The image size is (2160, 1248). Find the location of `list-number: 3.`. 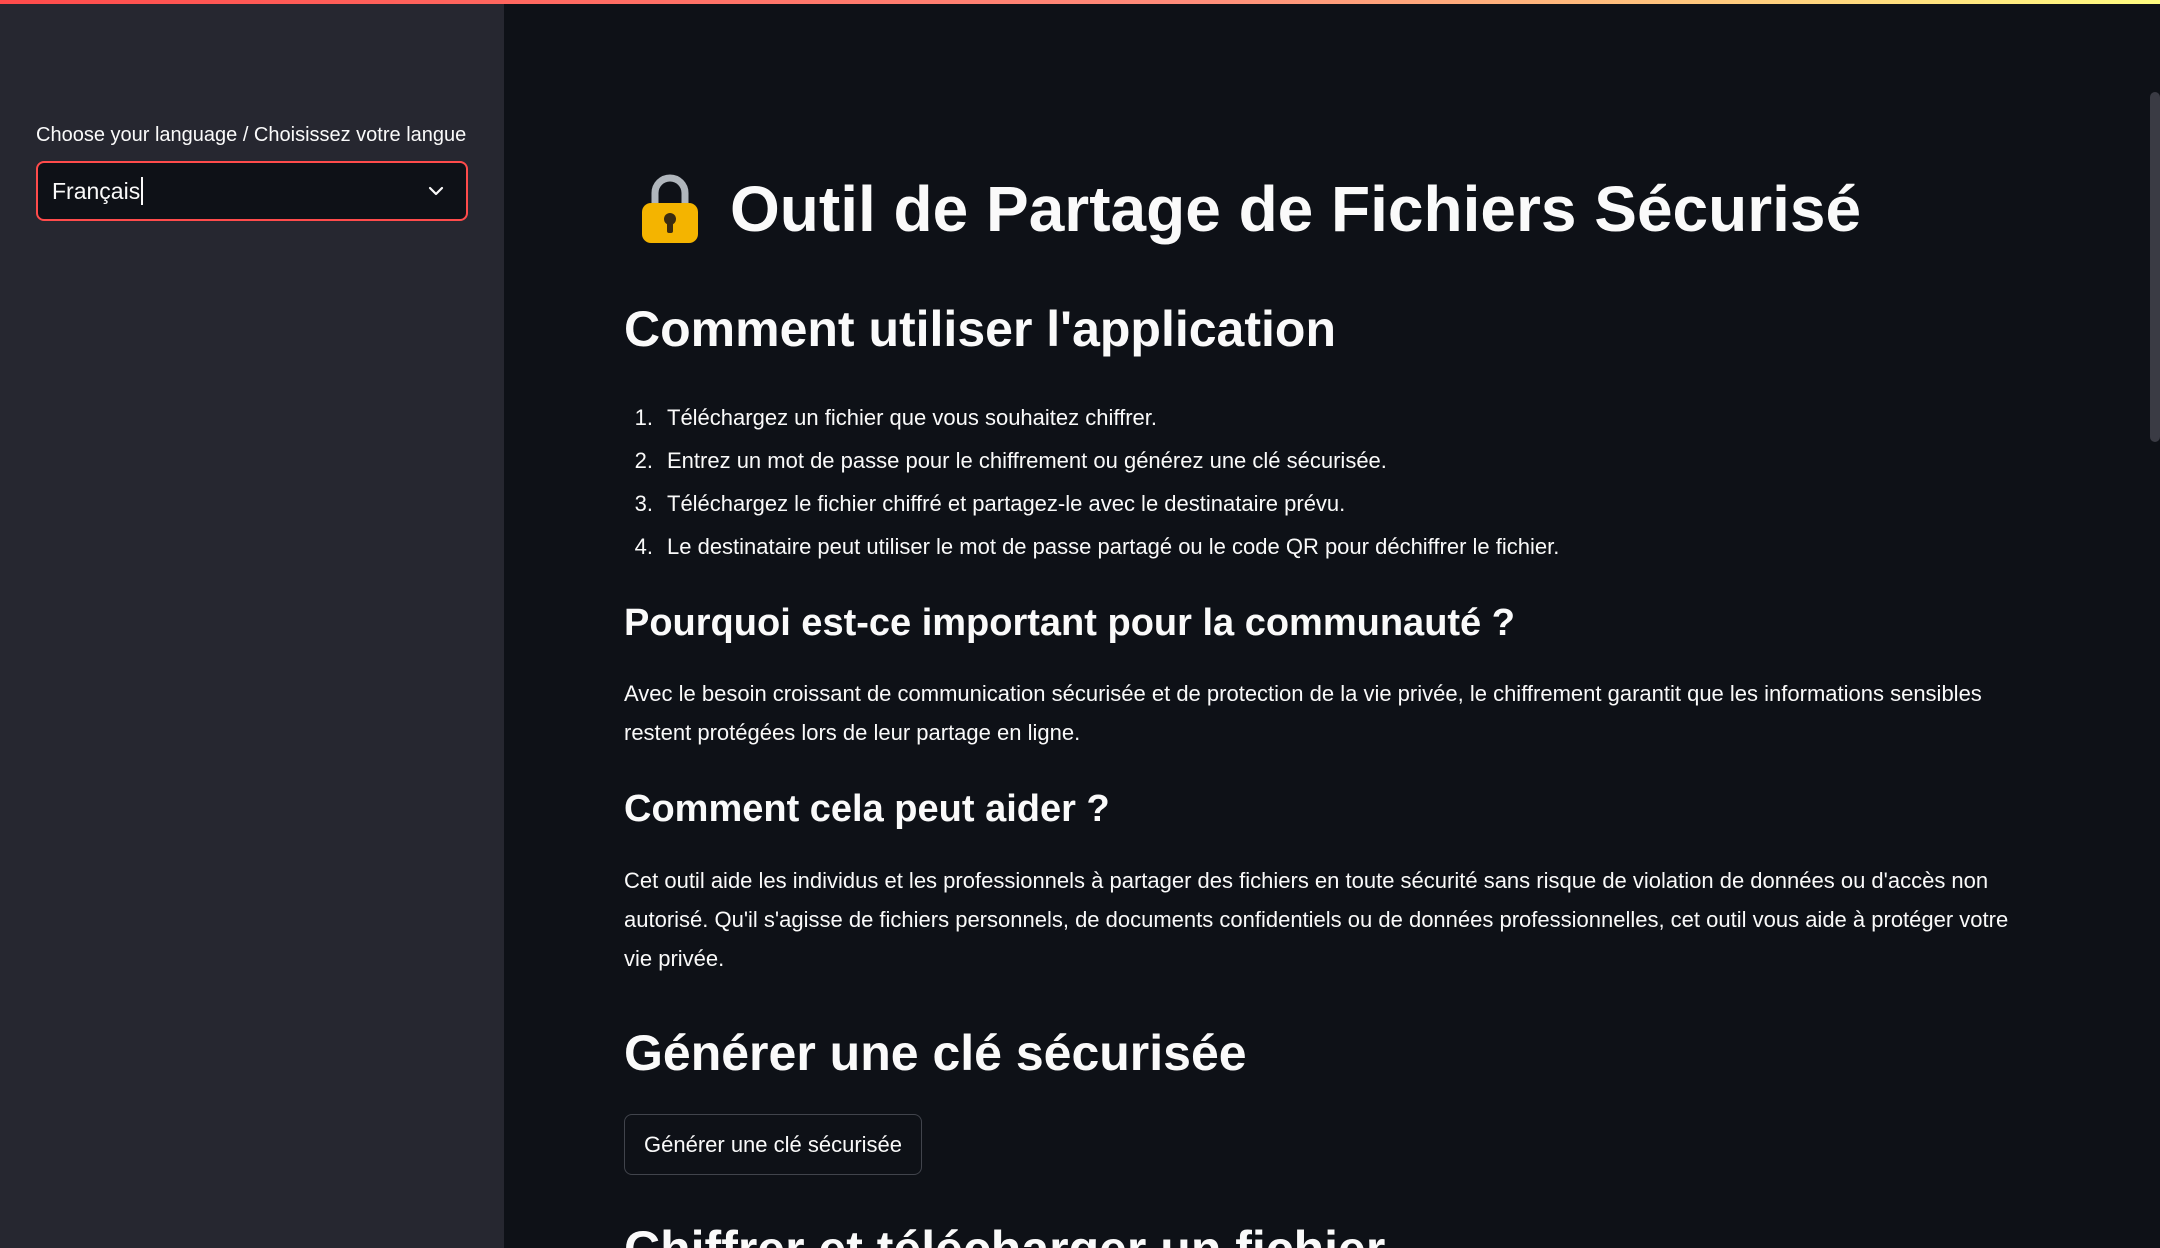

list-number: 3. is located at coordinates (643, 503).